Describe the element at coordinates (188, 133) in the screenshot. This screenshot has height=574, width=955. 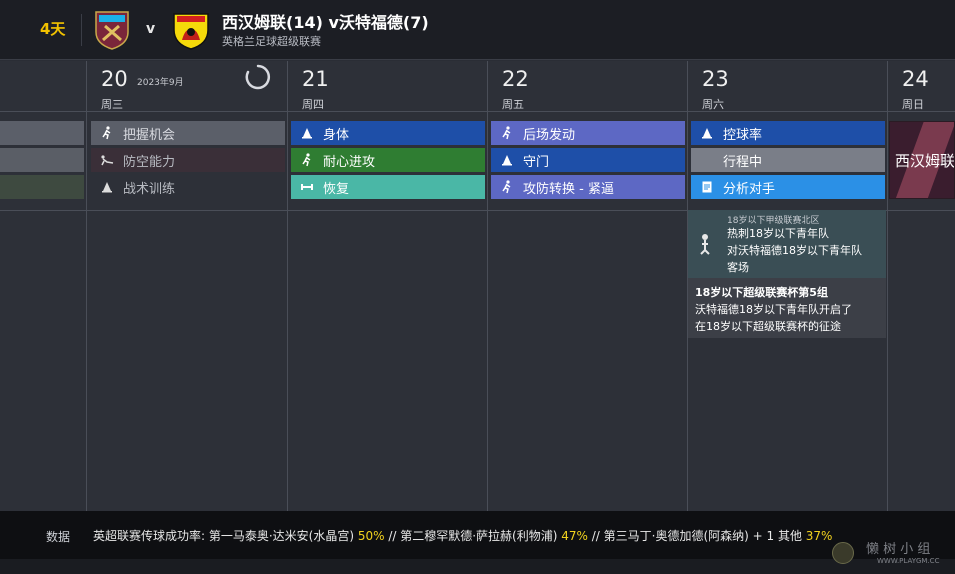
I see `training-tile: 把握机会` at that location.